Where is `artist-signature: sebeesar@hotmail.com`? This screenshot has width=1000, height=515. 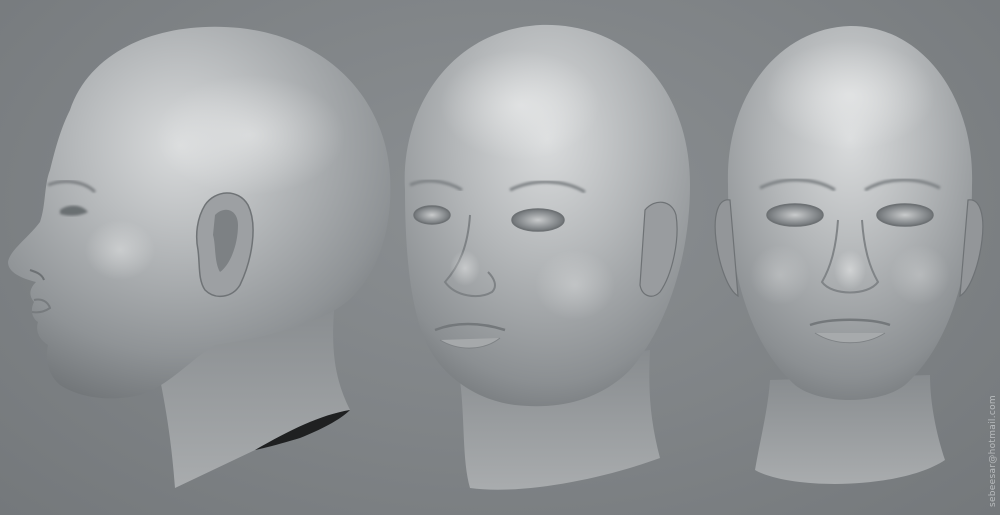 artist-signature: sebeesar@hotmail.com is located at coordinates (993, 450).